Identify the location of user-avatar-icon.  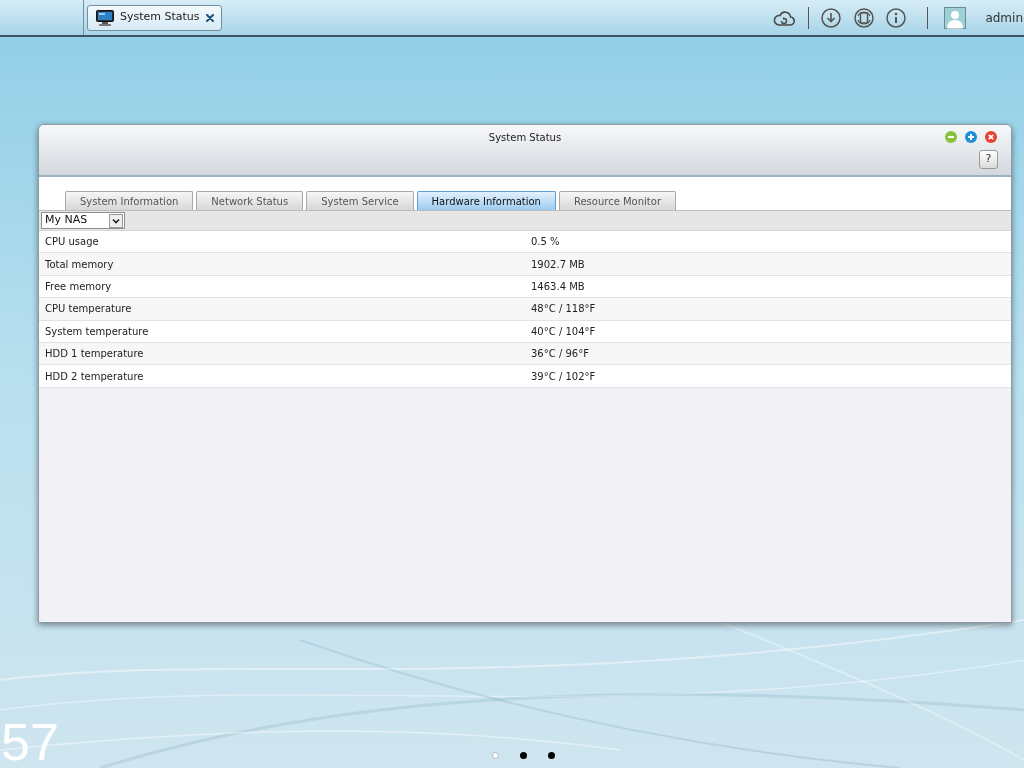
(955, 17).